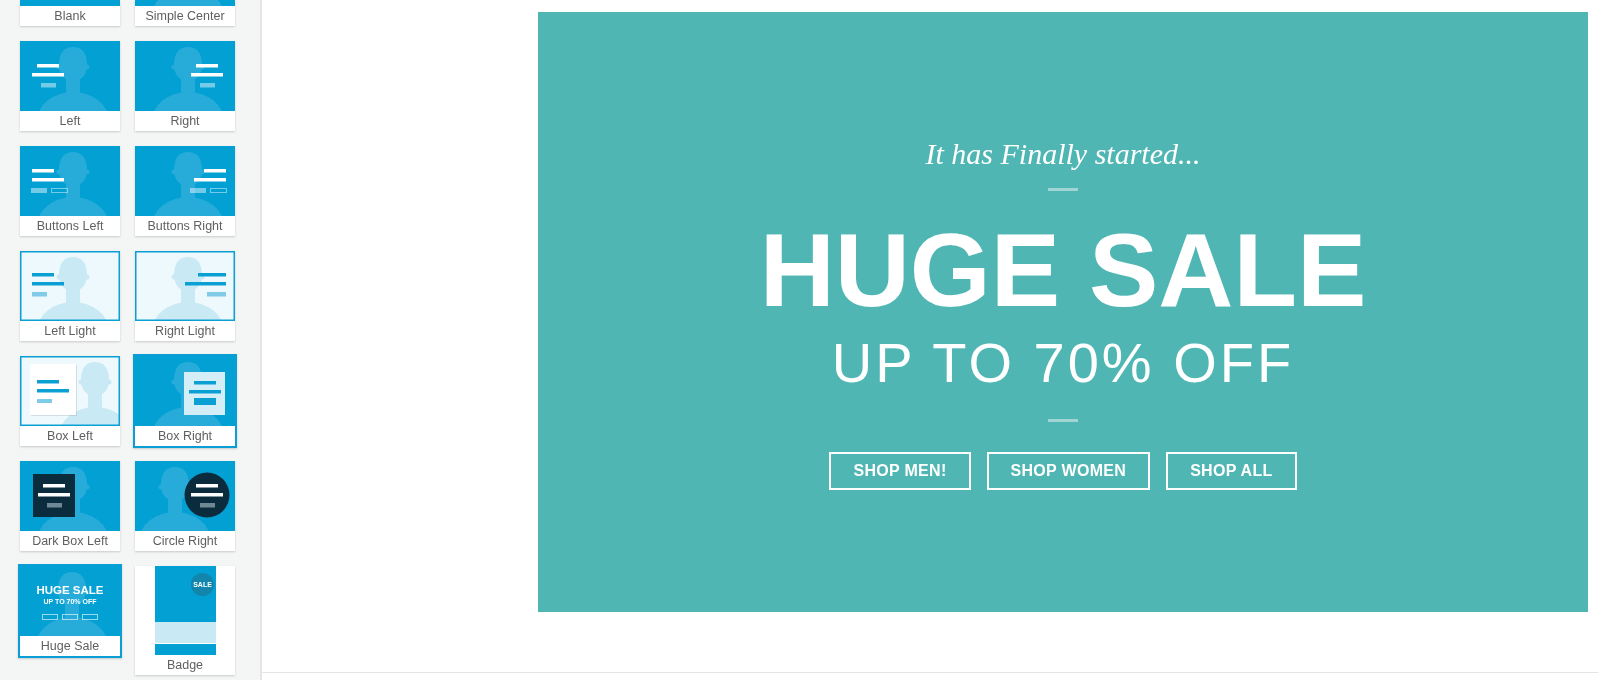  Describe the element at coordinates (1063, 270) in the screenshot. I see `banner-headline: HUGE SALE` at that location.